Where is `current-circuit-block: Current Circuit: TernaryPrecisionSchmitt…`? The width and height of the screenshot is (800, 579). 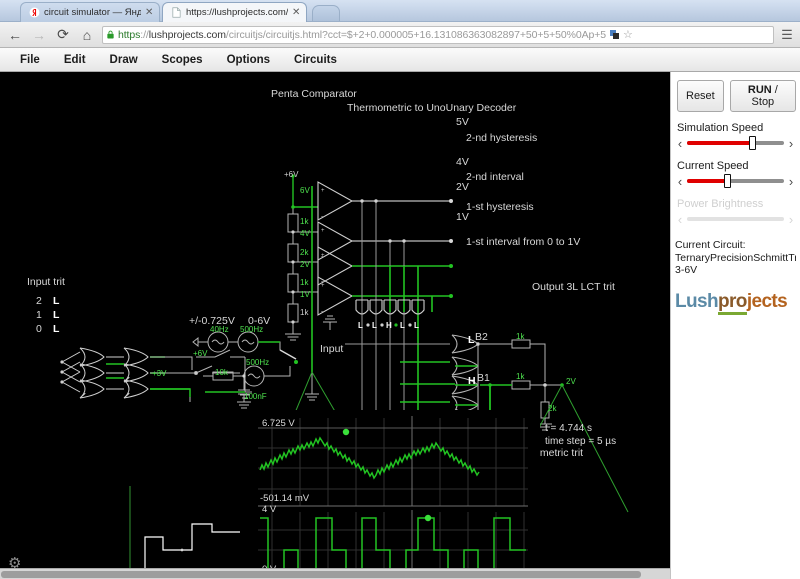 current-circuit-block: Current Circuit: TernaryPrecisionSchmitt… is located at coordinates (735, 258).